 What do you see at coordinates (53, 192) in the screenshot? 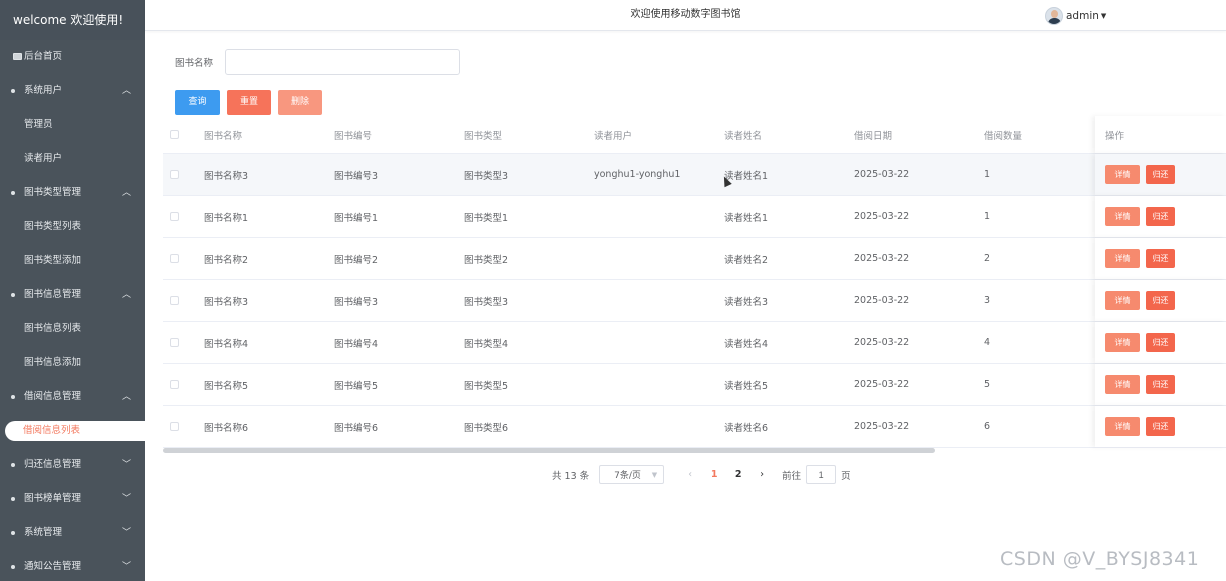
I see `sidebar-item-label: 图书类型管理` at bounding box center [53, 192].